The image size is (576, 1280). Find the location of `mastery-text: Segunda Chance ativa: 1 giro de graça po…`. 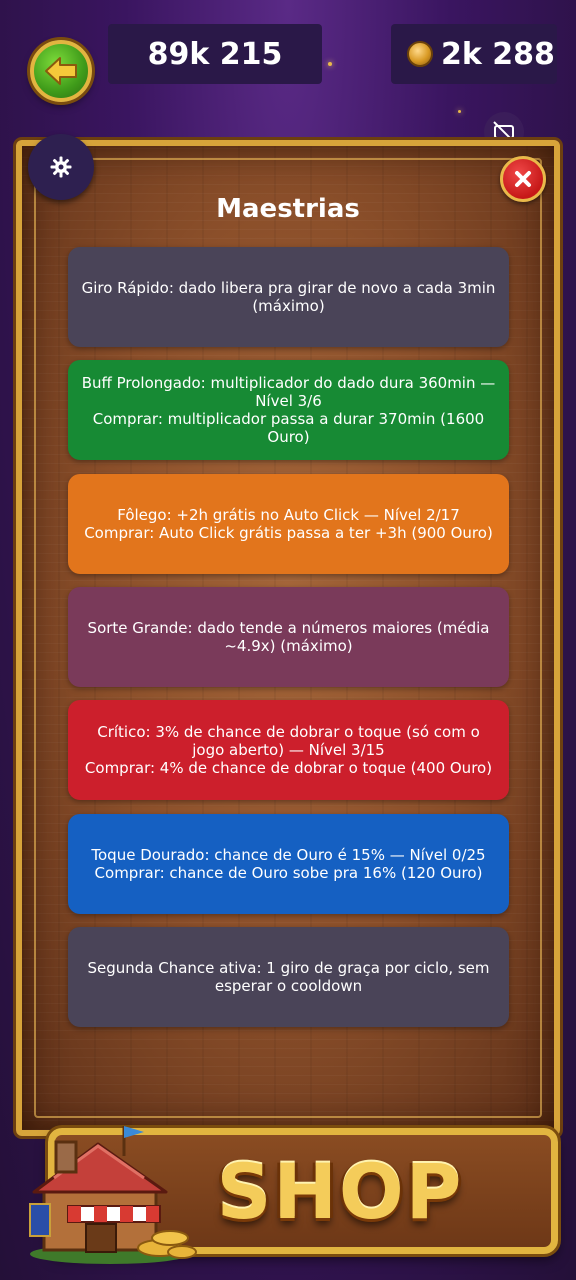

mastery-text: Segunda Chance ativa: 1 giro de graça po… is located at coordinates (288, 977).